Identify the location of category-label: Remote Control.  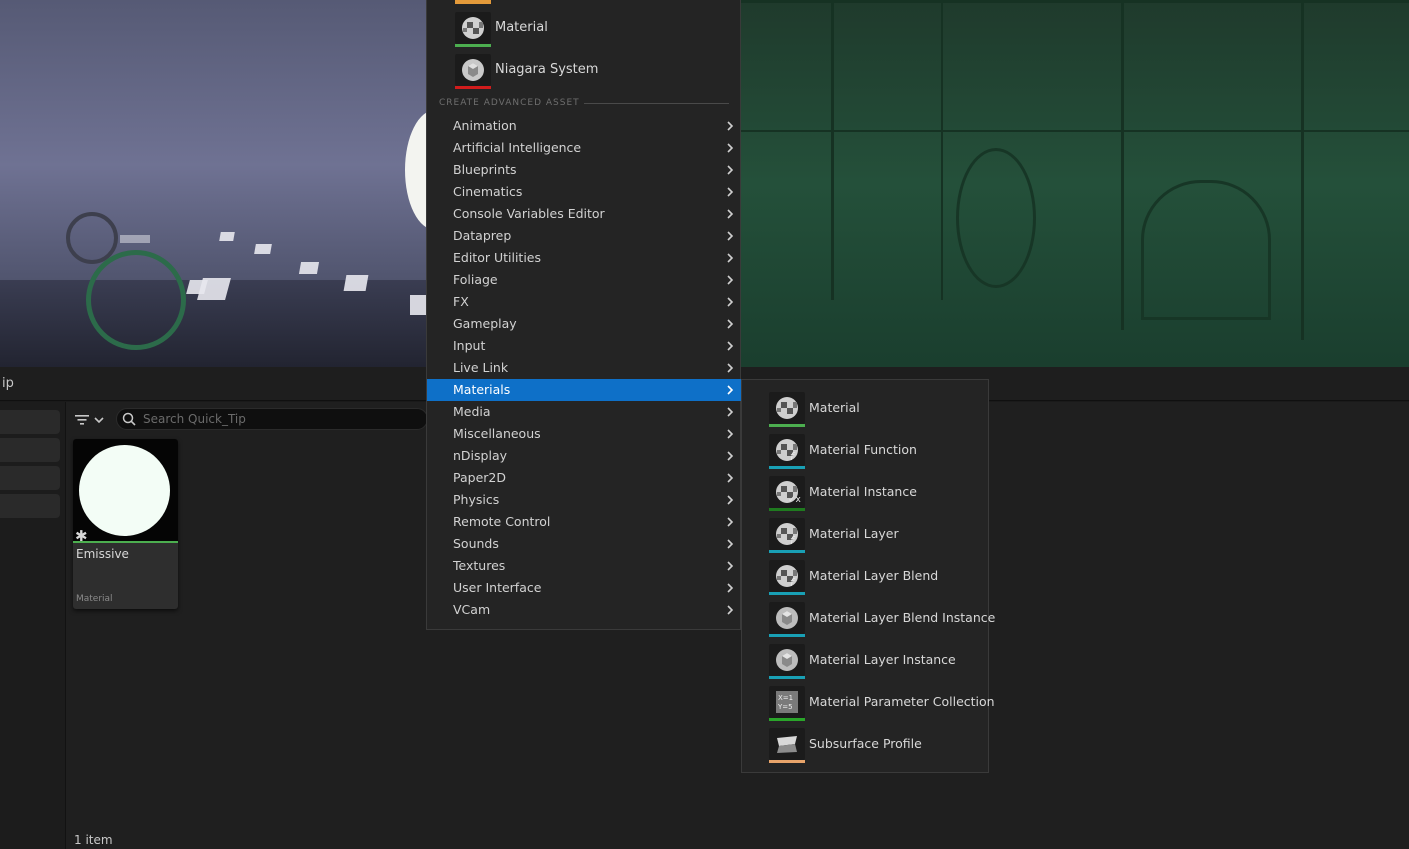
(502, 521).